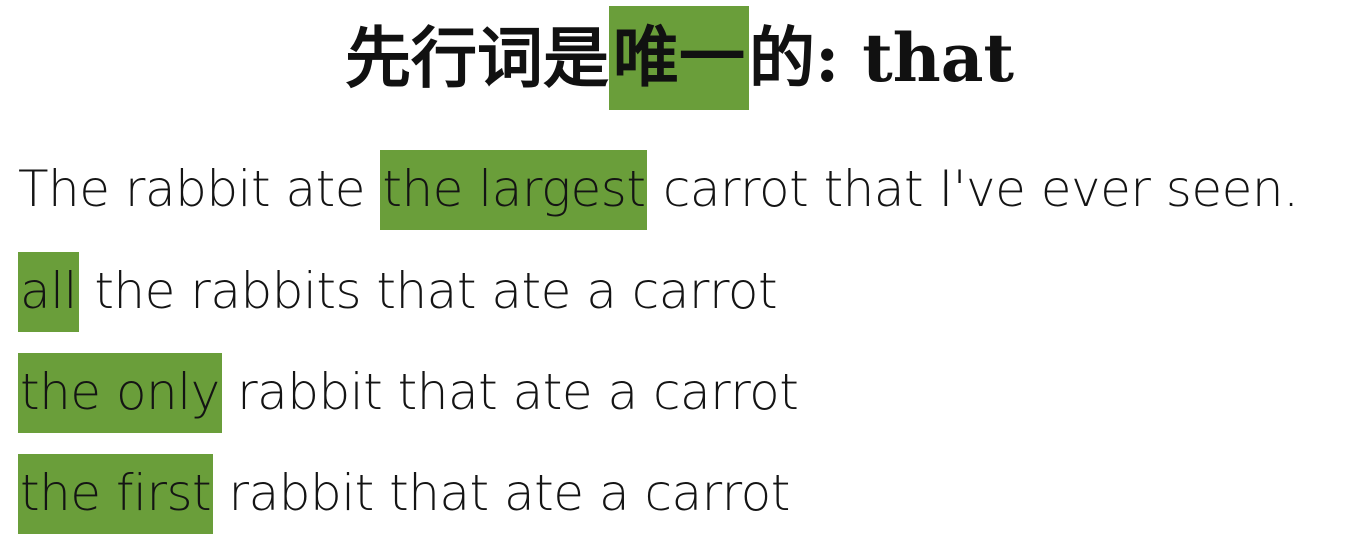  I want to click on example-sentence-2: all the rabbits that ate a carrot, so click(398, 292).